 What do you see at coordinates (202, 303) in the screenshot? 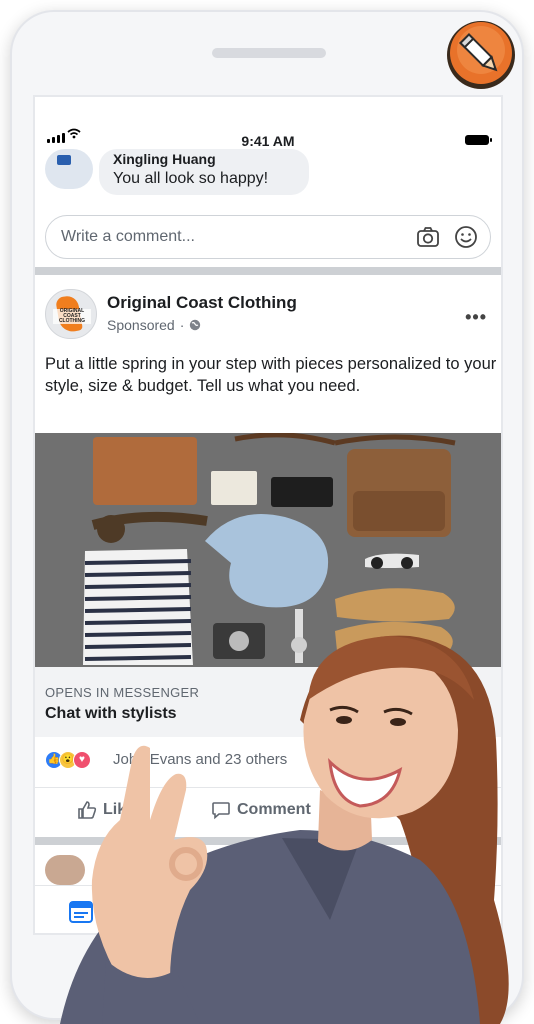
I see `page-name: Original Coast Clothing` at bounding box center [202, 303].